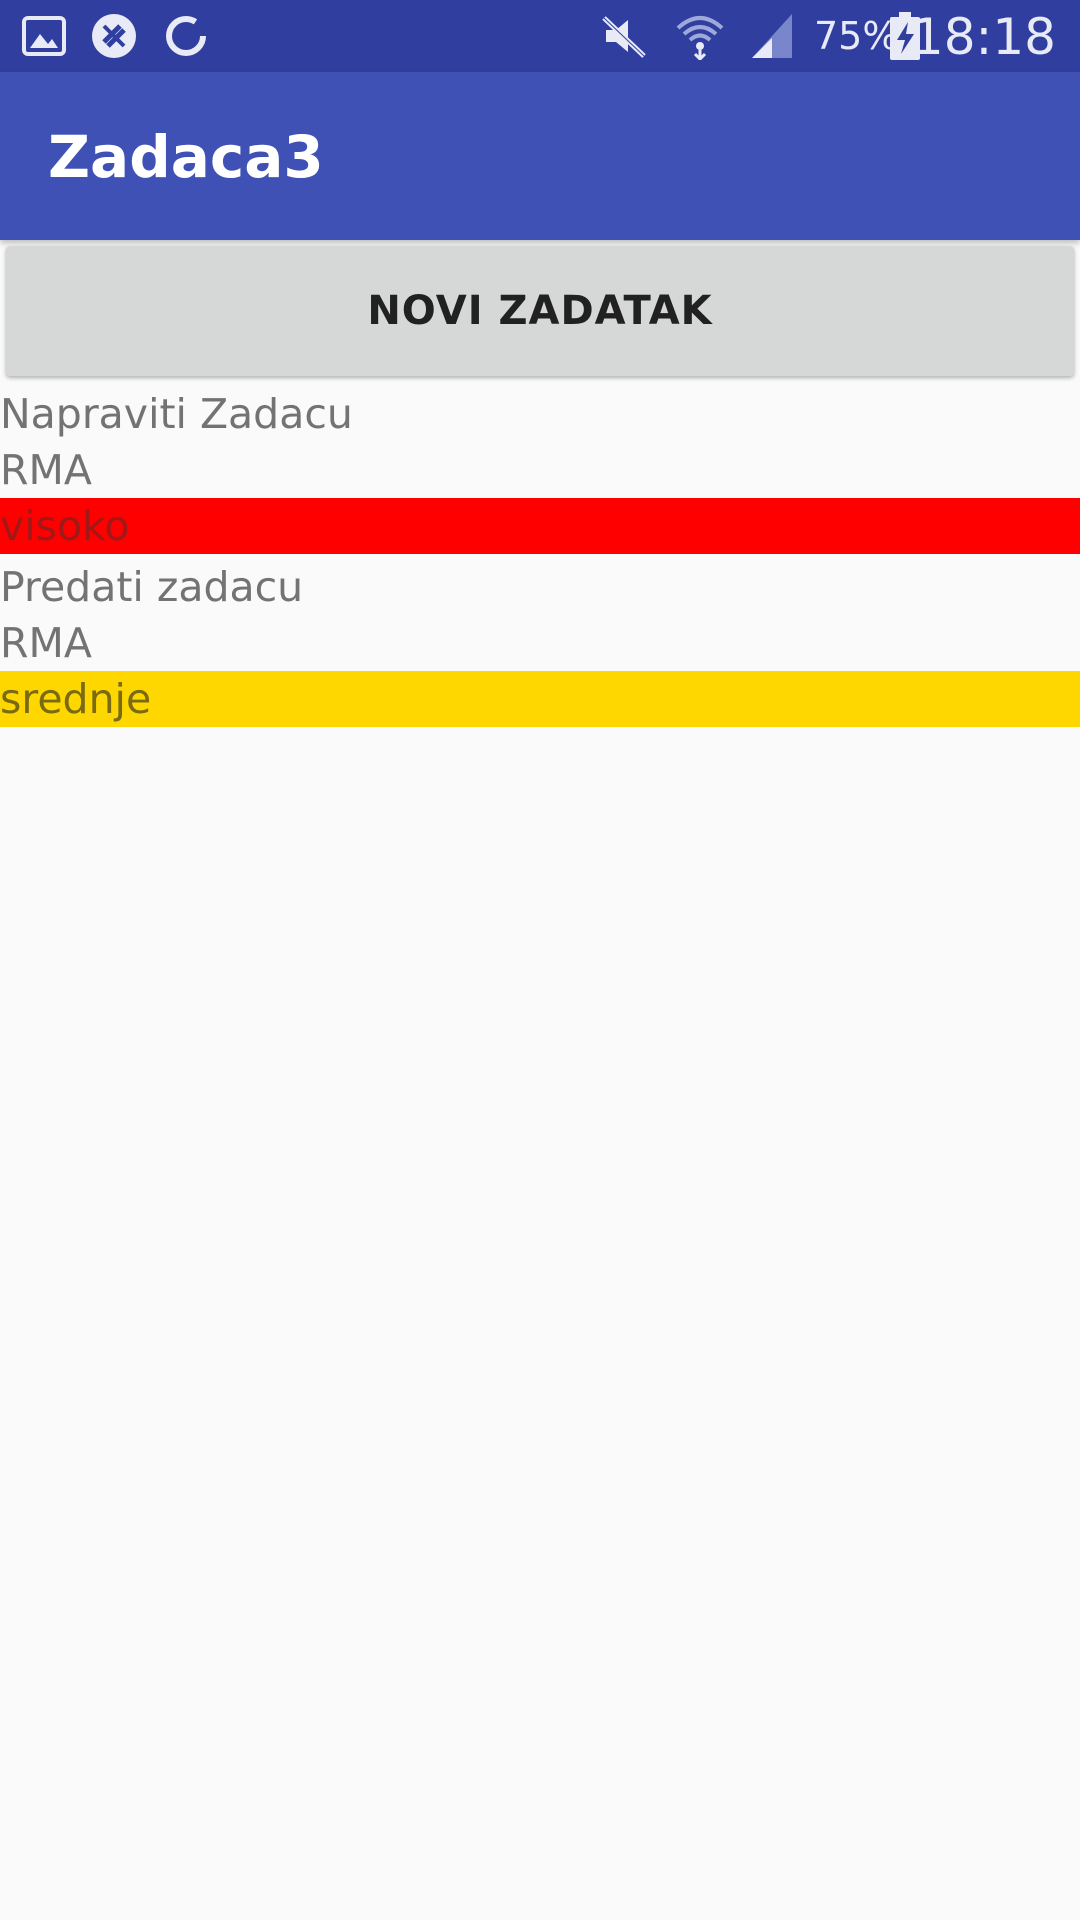 This screenshot has height=1920, width=1080. I want to click on new-task-button: NOVI ZADATAK, so click(540, 311).